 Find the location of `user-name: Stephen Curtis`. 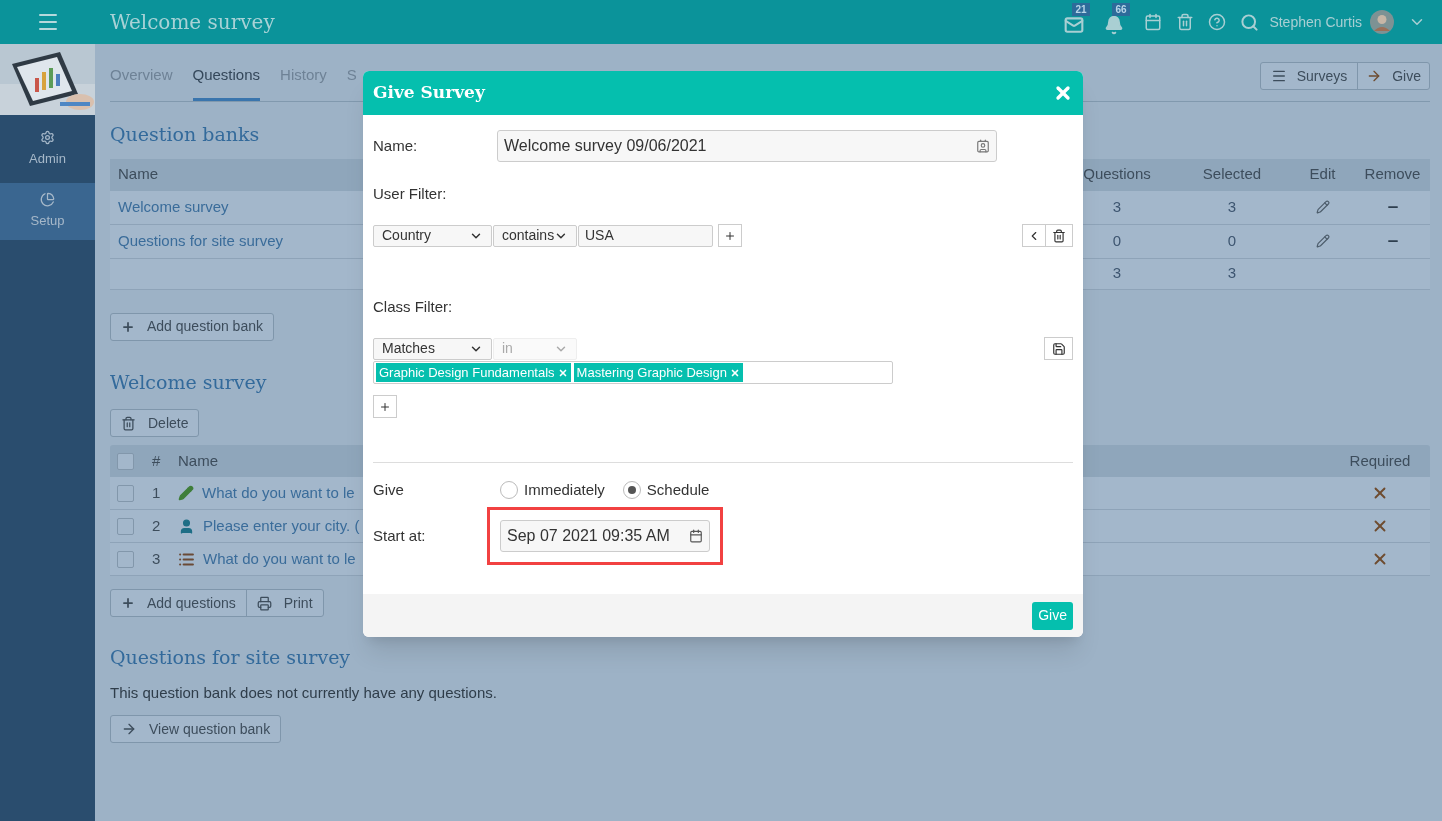

user-name: Stephen Curtis is located at coordinates (1315, 22).